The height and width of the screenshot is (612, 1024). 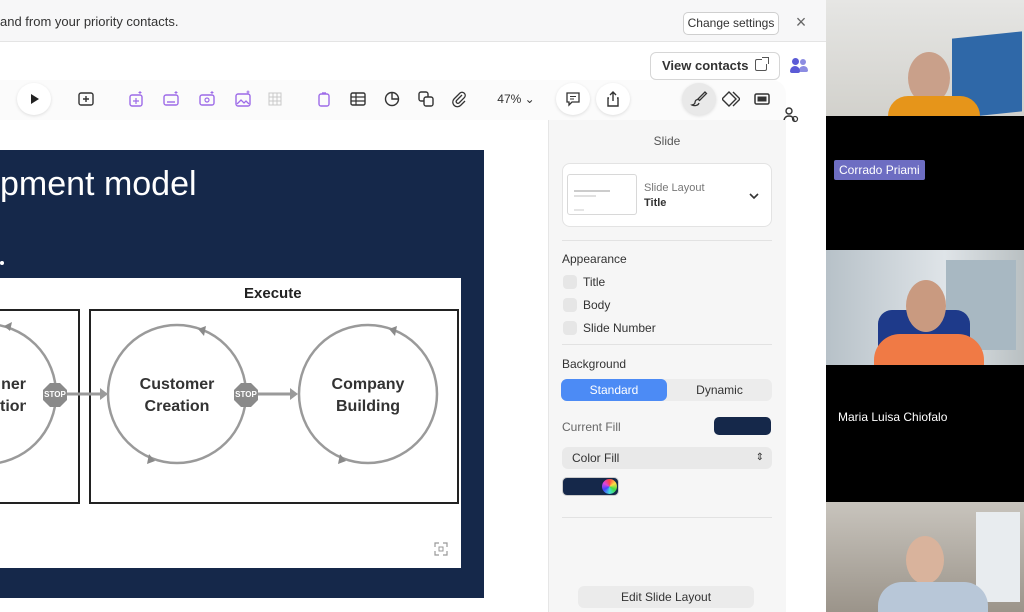 I want to click on share-button, so click(x=613, y=99).